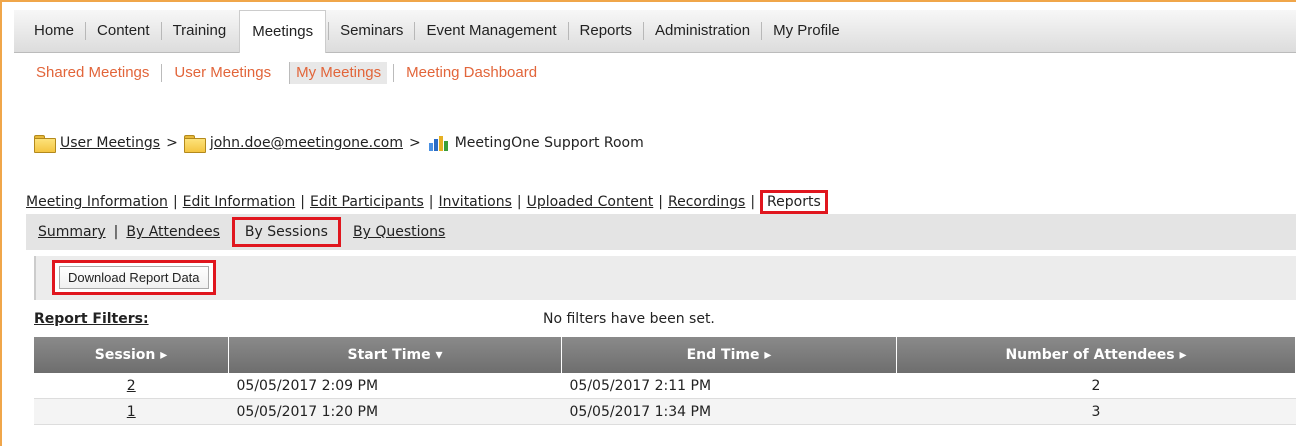 The image size is (1296, 446). Describe the element at coordinates (665, 278) in the screenshot. I see `download-toolbar: Download Report Data` at that location.